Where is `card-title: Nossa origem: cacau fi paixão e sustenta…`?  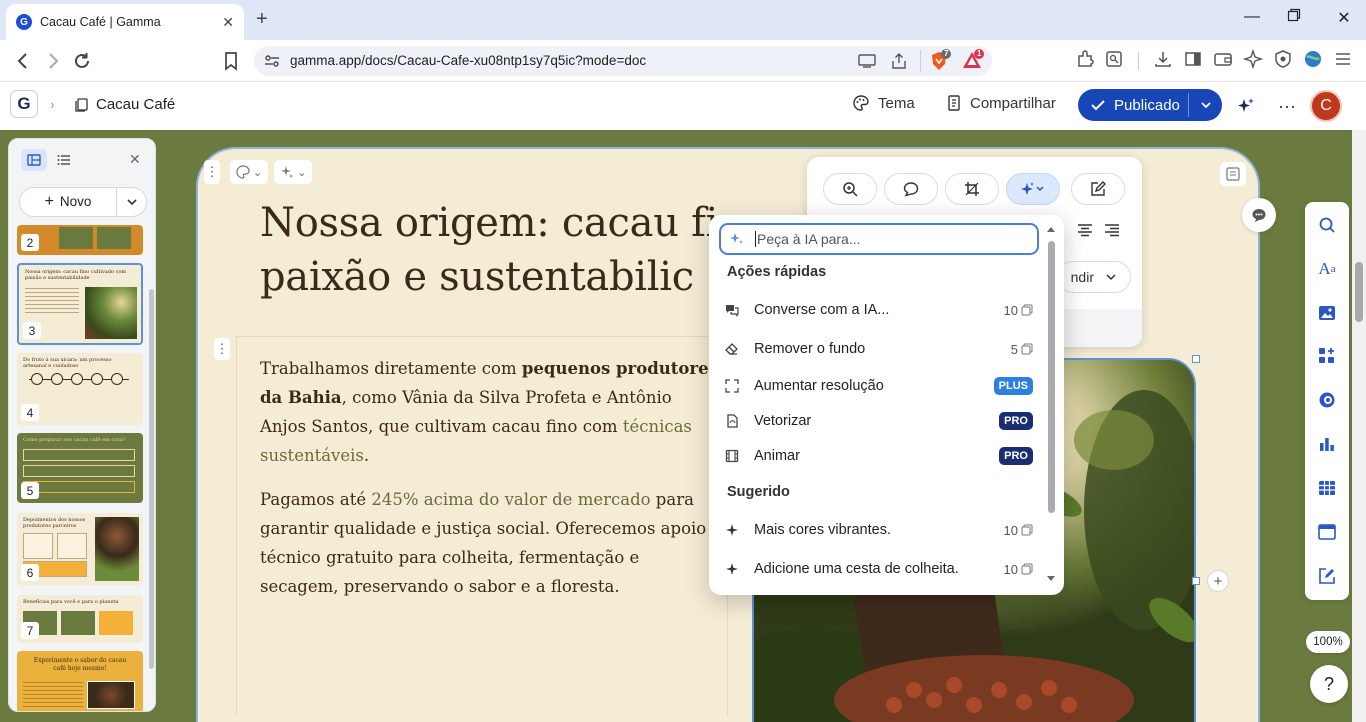
card-title: Nossa origem: cacau fi paixão e sustenta… is located at coordinates (520, 256).